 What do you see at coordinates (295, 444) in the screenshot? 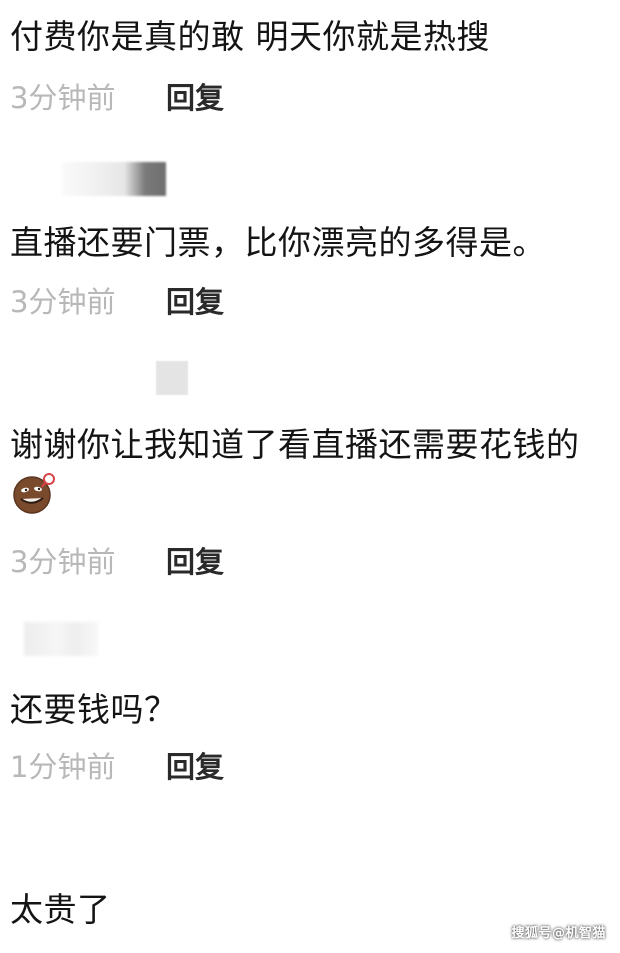
I see `comment-text-content: 谢谢你让我知道了看直播还需要花钱的` at bounding box center [295, 444].